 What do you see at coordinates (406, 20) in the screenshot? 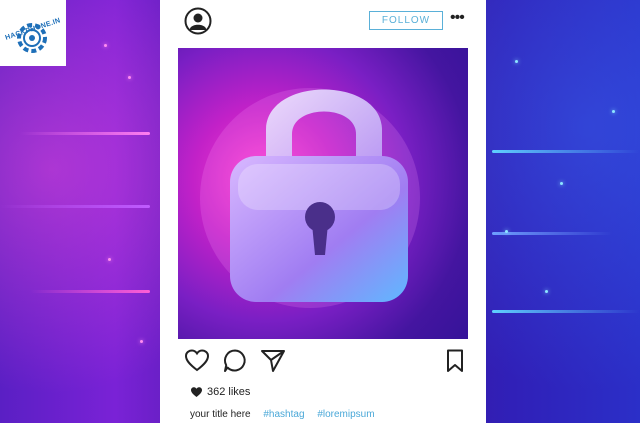
I see `follow-button: FOLLOW` at bounding box center [406, 20].